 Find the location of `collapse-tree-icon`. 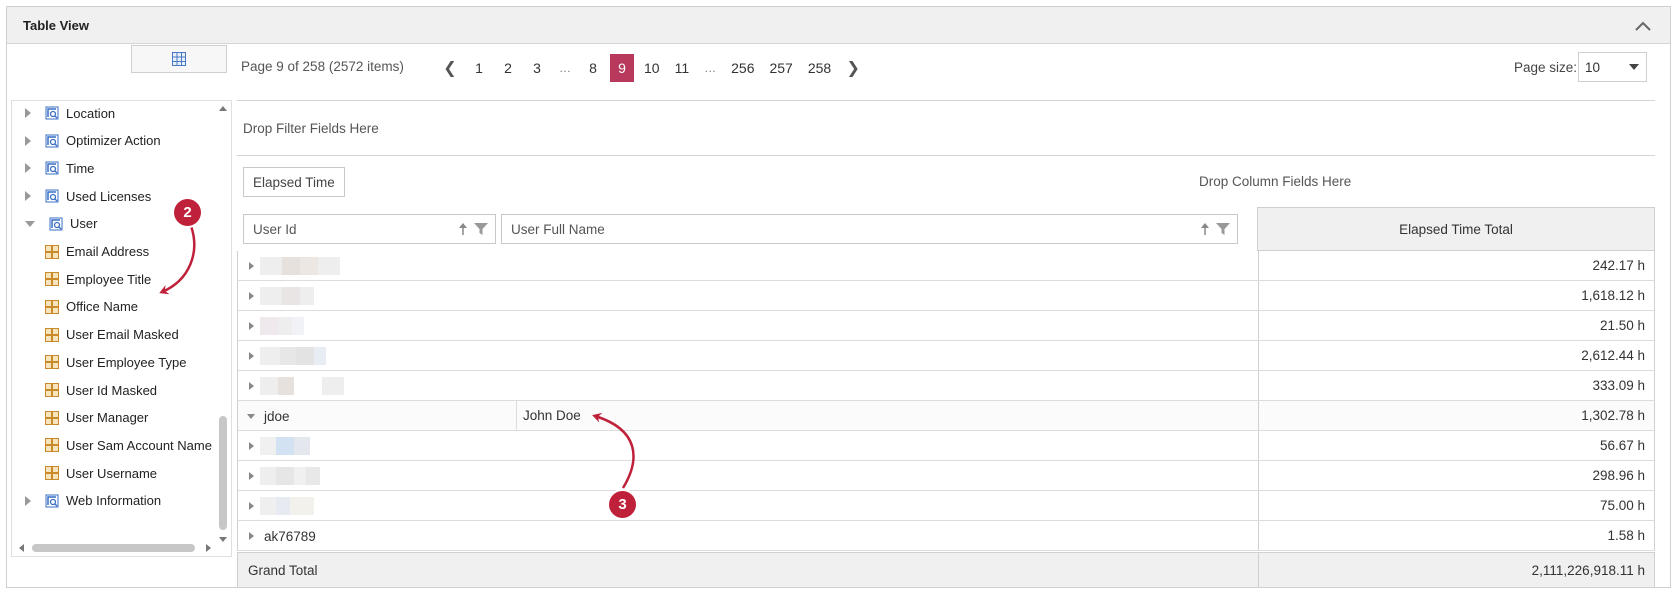

collapse-tree-icon is located at coordinates (30, 223).